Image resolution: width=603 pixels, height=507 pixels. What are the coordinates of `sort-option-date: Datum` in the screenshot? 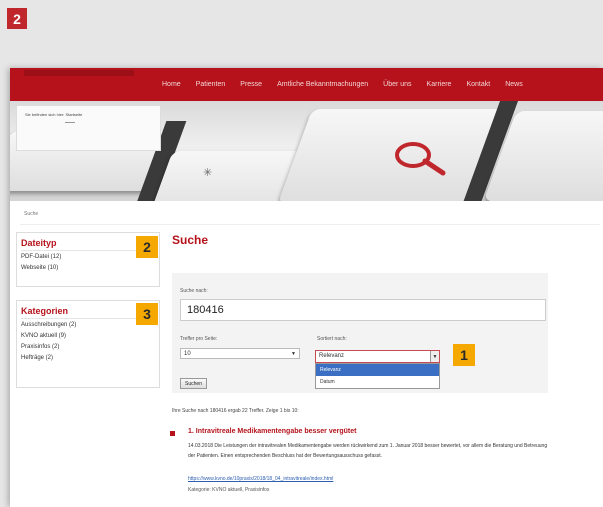 It's located at (377, 382).